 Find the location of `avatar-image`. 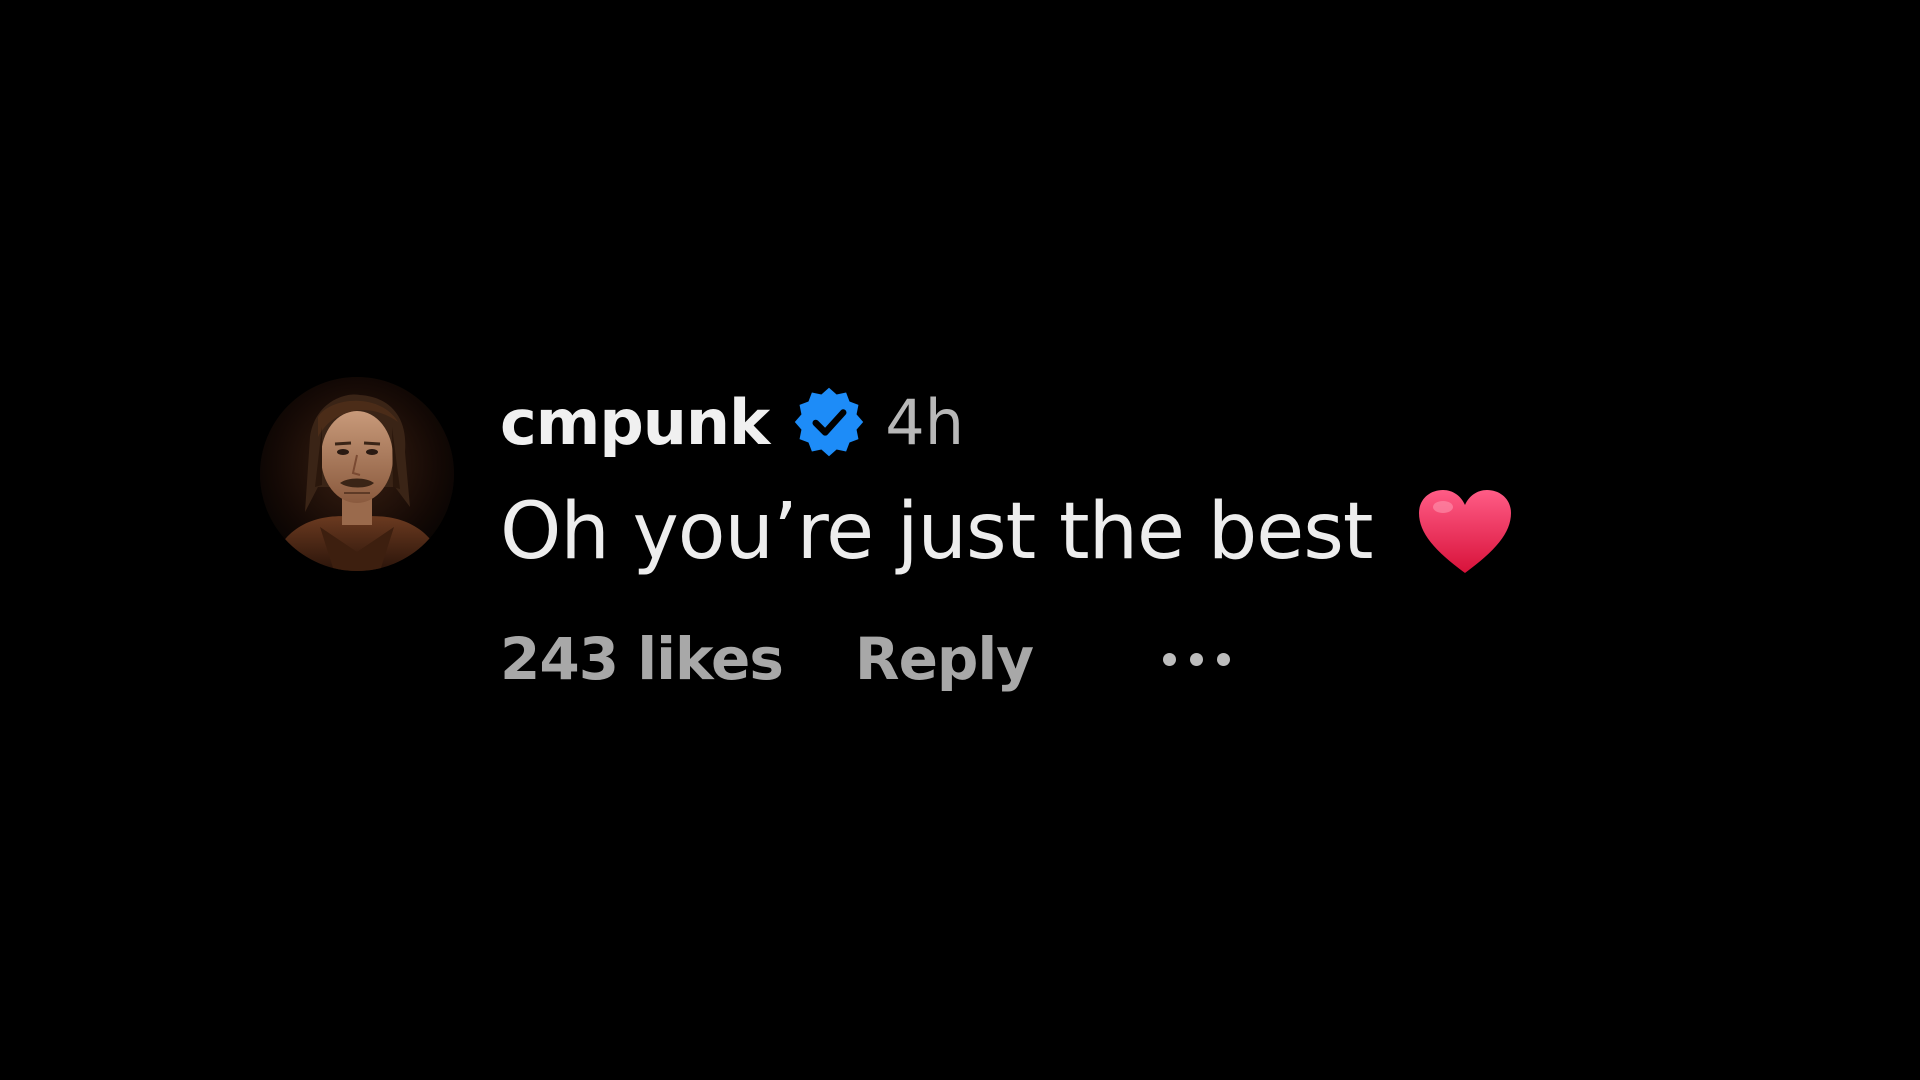

avatar-image is located at coordinates (357, 474).